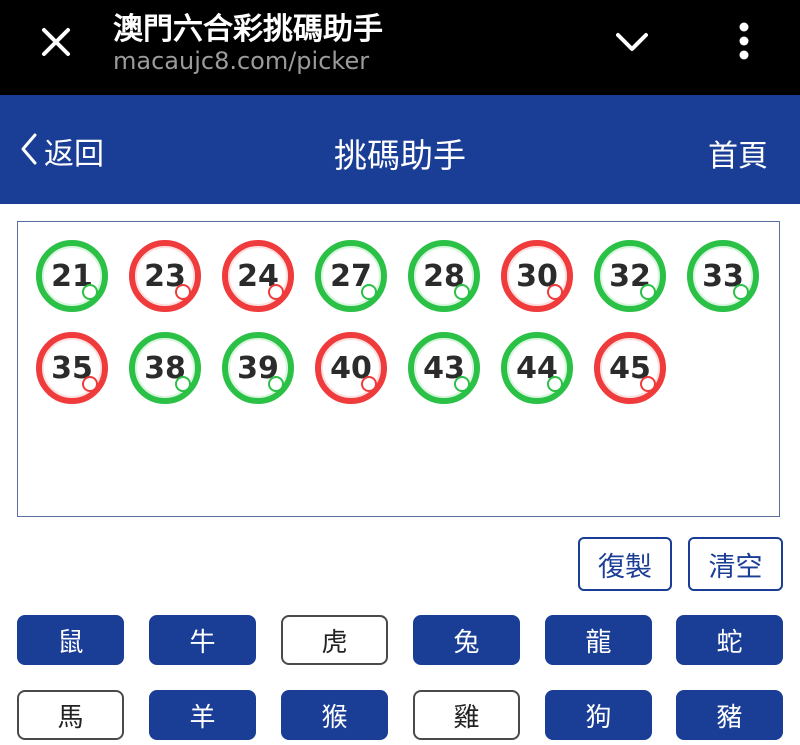 This screenshot has height=745, width=800. What do you see at coordinates (334, 640) in the screenshot?
I see `zodiac-button: 虎` at bounding box center [334, 640].